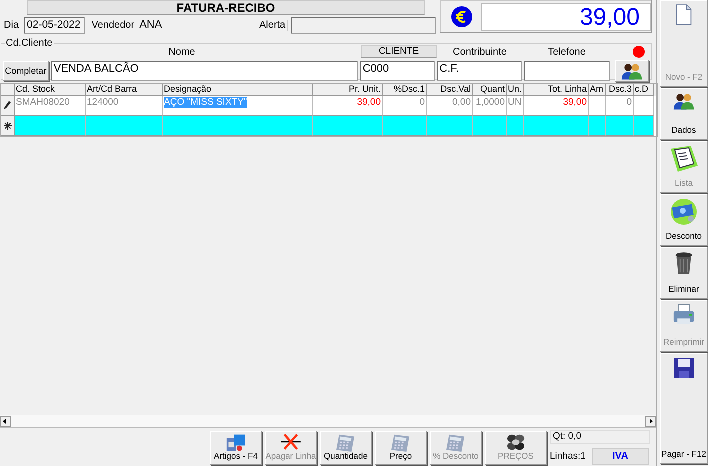 The width and height of the screenshot is (708, 466). What do you see at coordinates (113, 25) in the screenshot?
I see `vendedor-label: Vendedor` at bounding box center [113, 25].